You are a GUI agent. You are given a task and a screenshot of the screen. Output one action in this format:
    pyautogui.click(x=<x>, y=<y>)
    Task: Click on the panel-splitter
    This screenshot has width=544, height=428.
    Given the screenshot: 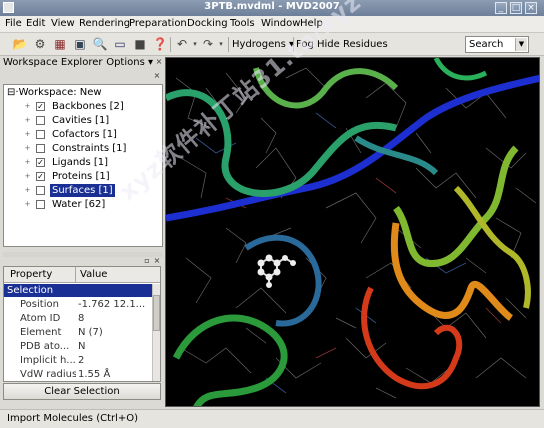 What is the action you would take?
    pyautogui.click(x=83, y=254)
    